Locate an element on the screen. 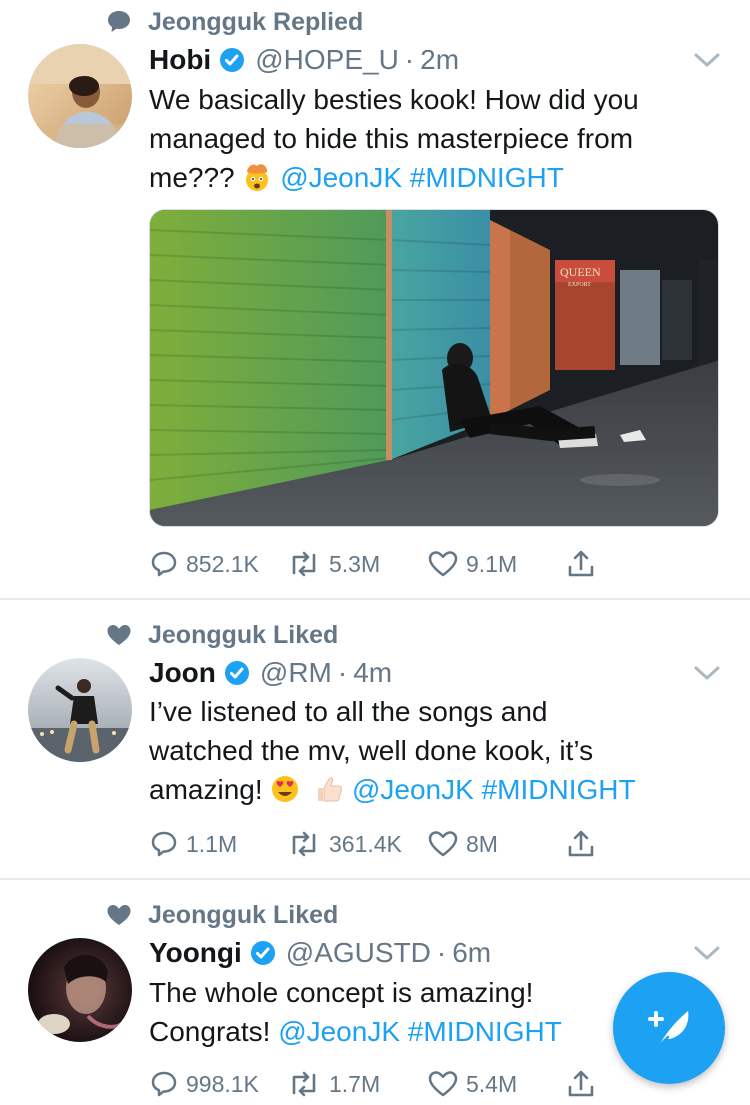 The width and height of the screenshot is (750, 1105). compose-feather-icon is located at coordinates (668, 1030).